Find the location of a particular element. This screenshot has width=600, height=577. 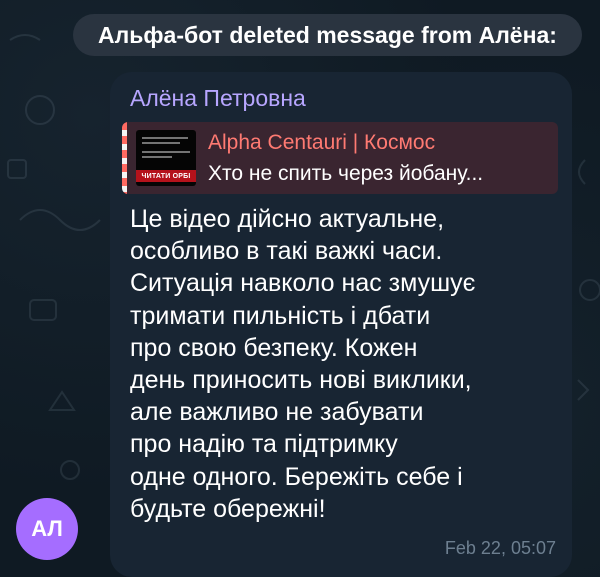

message-text-line: про свою безпеку. Кожен is located at coordinates (274, 347).